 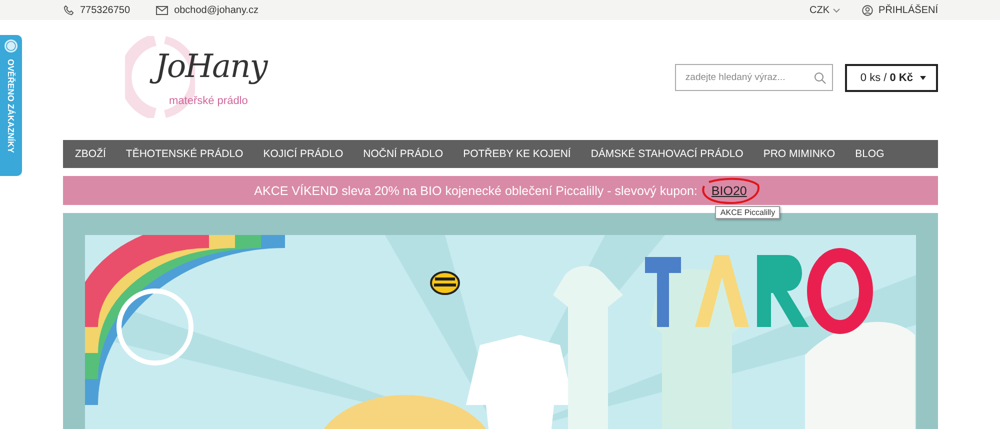 I want to click on coupon-link: BIO20, so click(x=729, y=191).